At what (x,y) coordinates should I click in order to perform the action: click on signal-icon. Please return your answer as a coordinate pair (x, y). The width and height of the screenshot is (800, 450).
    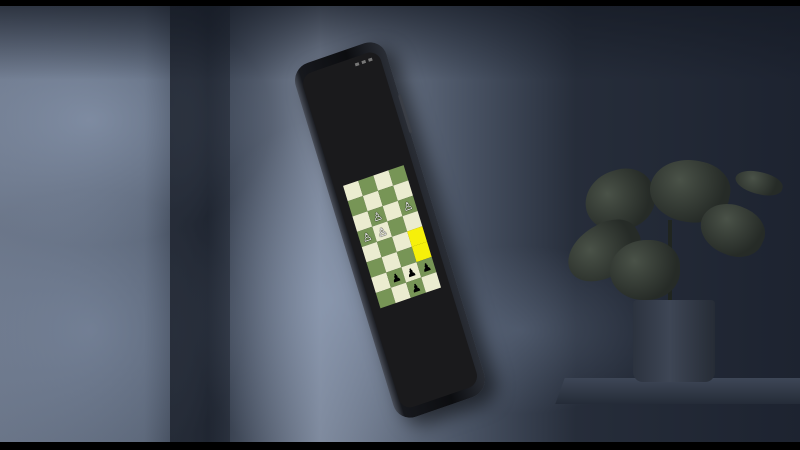
    Looking at the image, I should click on (357, 64).